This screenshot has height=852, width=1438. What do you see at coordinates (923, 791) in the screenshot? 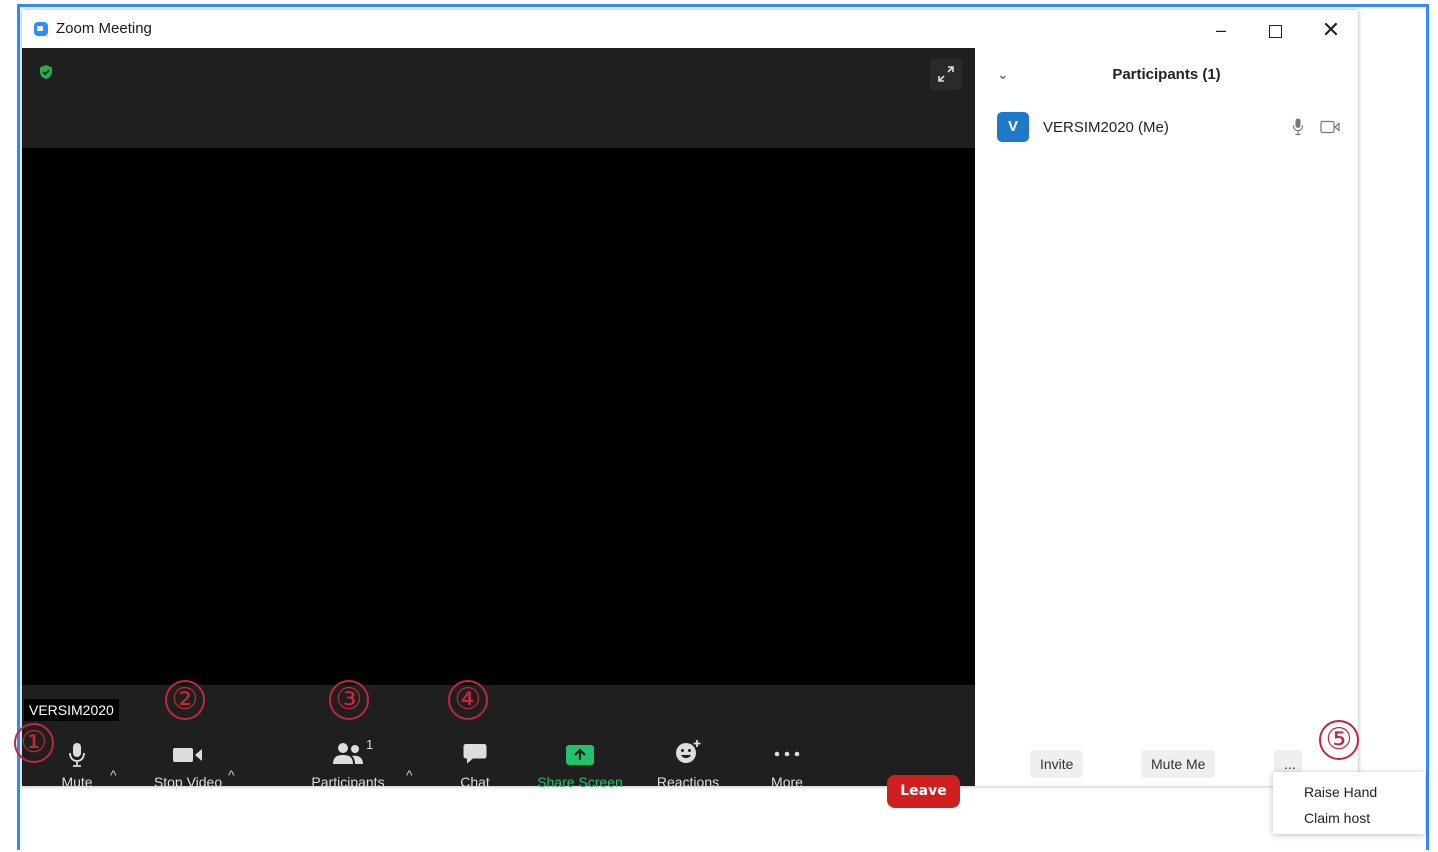
I see `leave-button: Leave` at bounding box center [923, 791].